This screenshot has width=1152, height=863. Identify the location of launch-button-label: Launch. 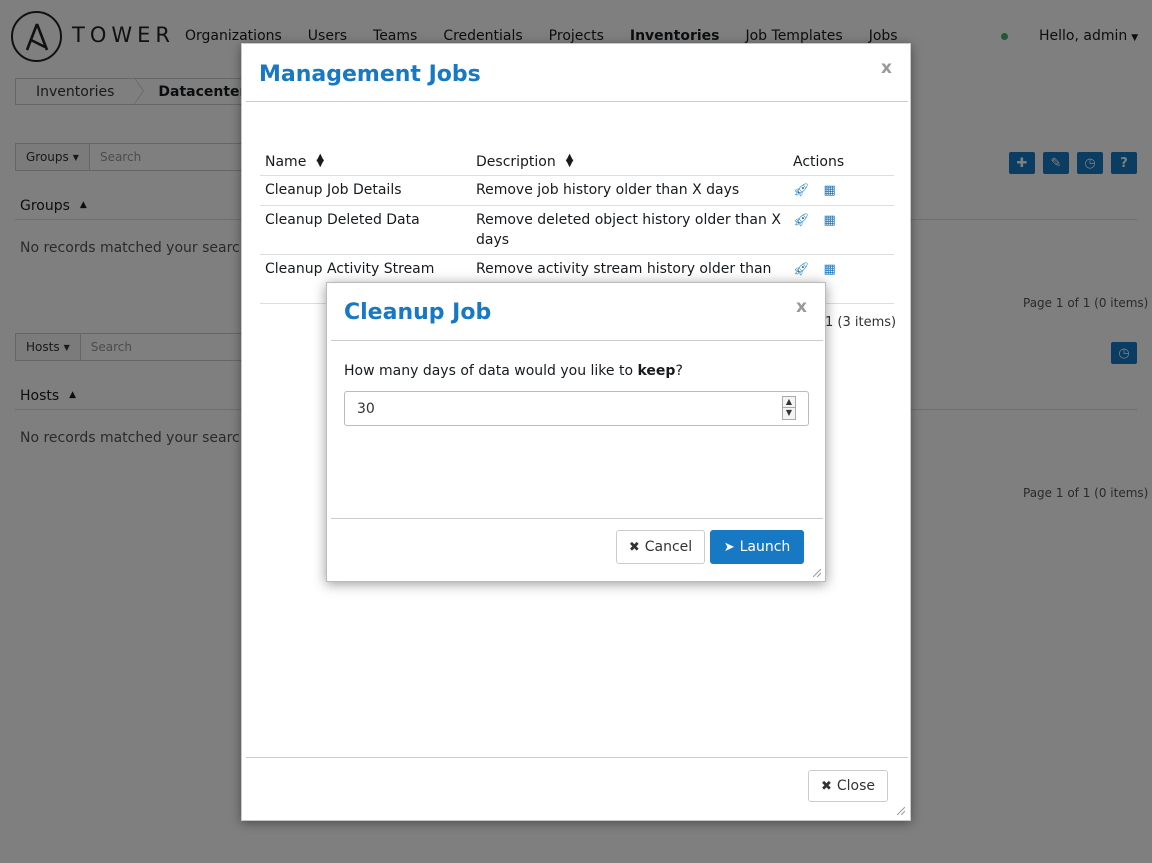
(765, 547).